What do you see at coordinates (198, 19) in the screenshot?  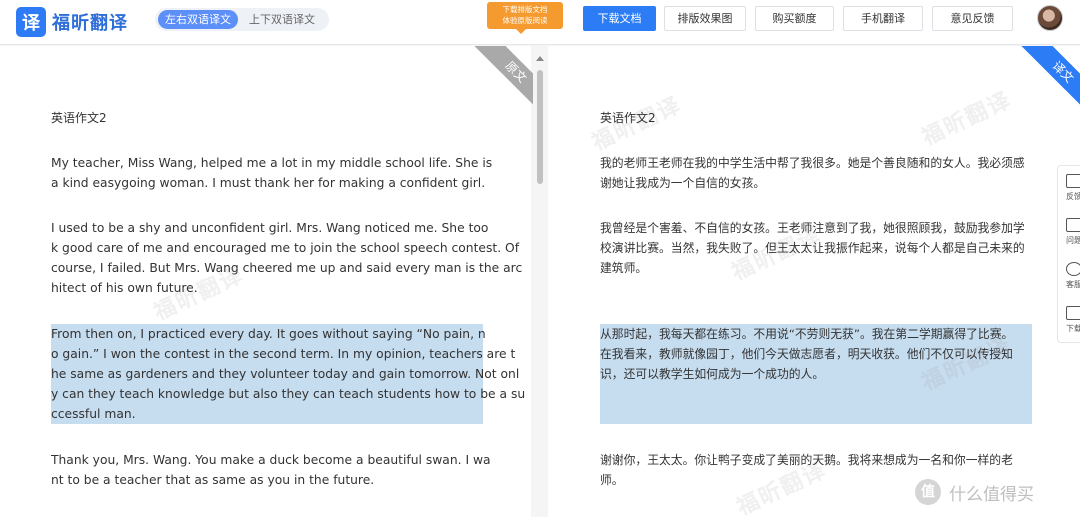 I see `side-by-side-mode-button: 左右双语译文` at bounding box center [198, 19].